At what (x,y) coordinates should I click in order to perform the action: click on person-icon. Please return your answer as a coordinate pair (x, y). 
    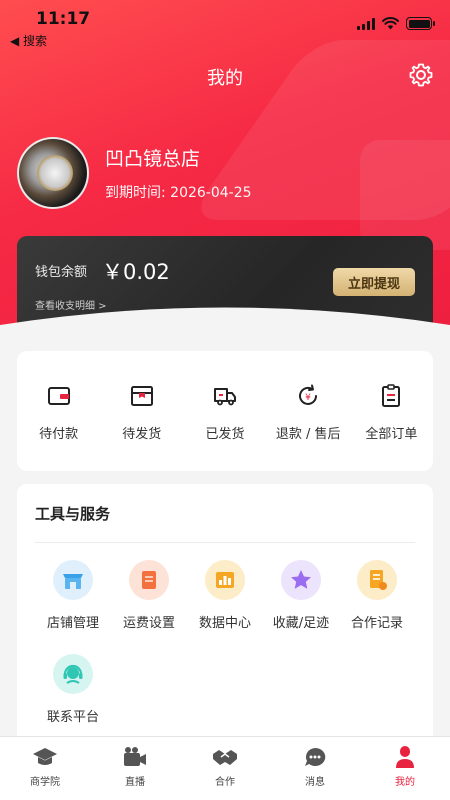
    Looking at the image, I should click on (405, 757).